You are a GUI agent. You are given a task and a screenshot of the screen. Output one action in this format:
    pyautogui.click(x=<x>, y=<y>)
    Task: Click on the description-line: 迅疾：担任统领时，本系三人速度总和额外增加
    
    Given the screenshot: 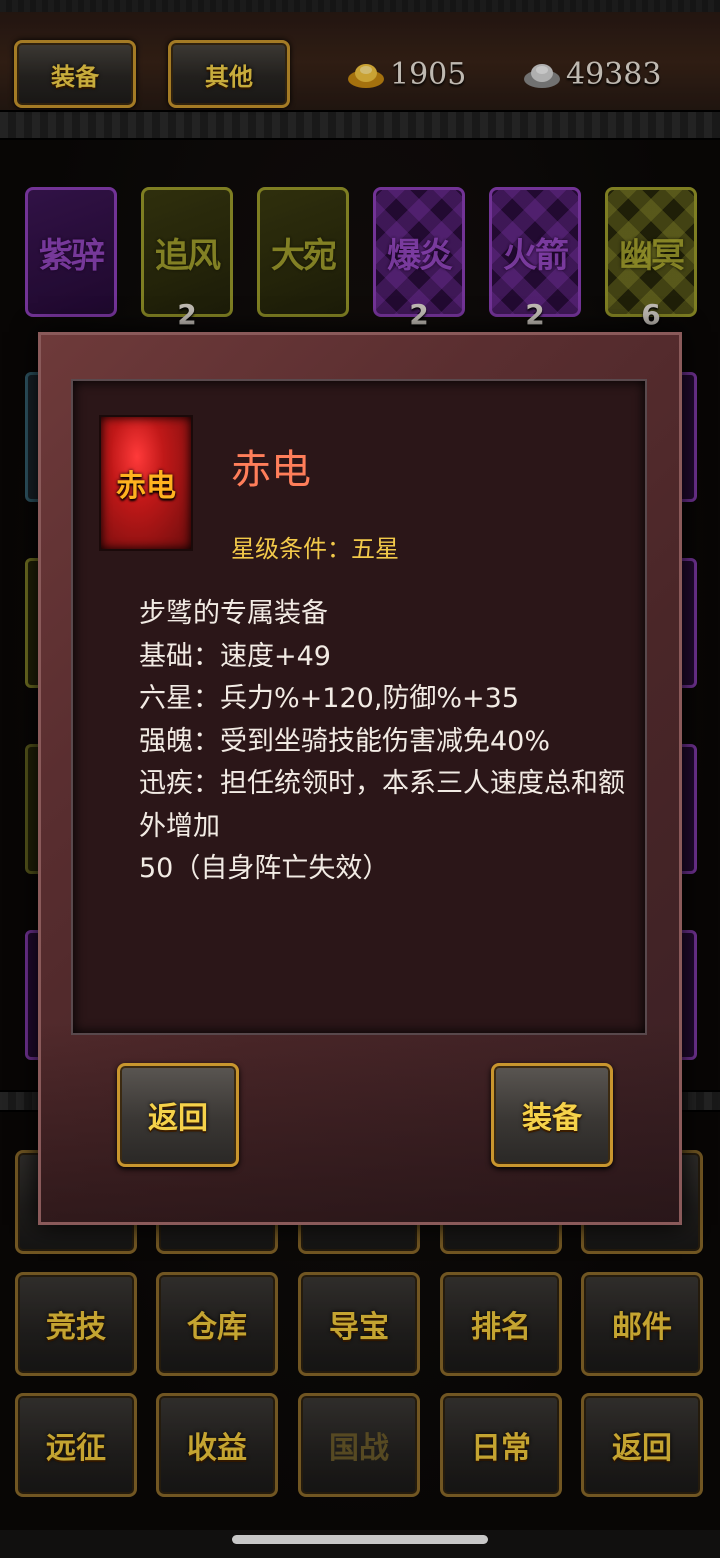 What is the action you would take?
    pyautogui.click(x=382, y=805)
    